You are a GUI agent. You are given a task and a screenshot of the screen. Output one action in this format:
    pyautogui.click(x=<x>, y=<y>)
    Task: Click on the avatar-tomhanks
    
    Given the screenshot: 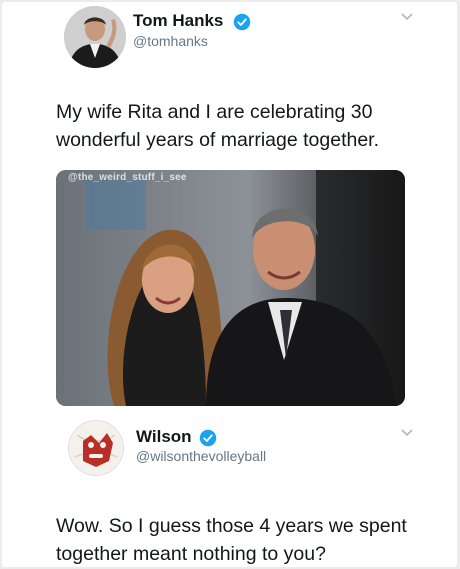 What is the action you would take?
    pyautogui.click(x=95, y=37)
    